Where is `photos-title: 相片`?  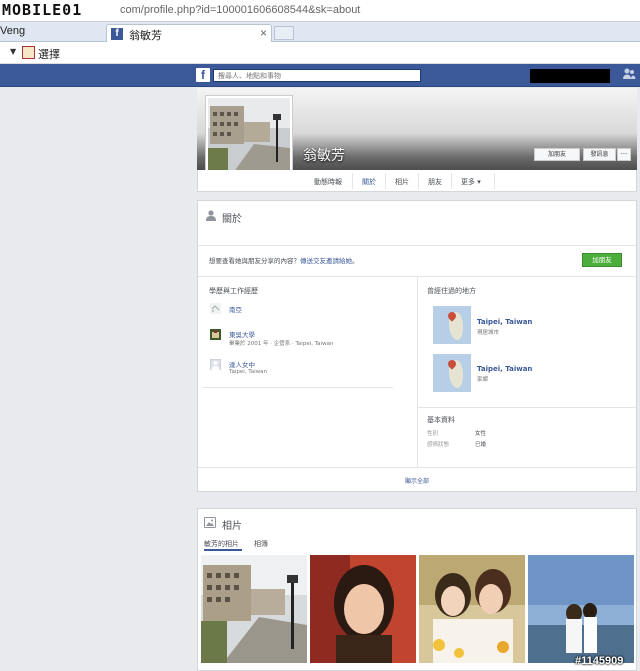 photos-title: 相片 is located at coordinates (232, 526).